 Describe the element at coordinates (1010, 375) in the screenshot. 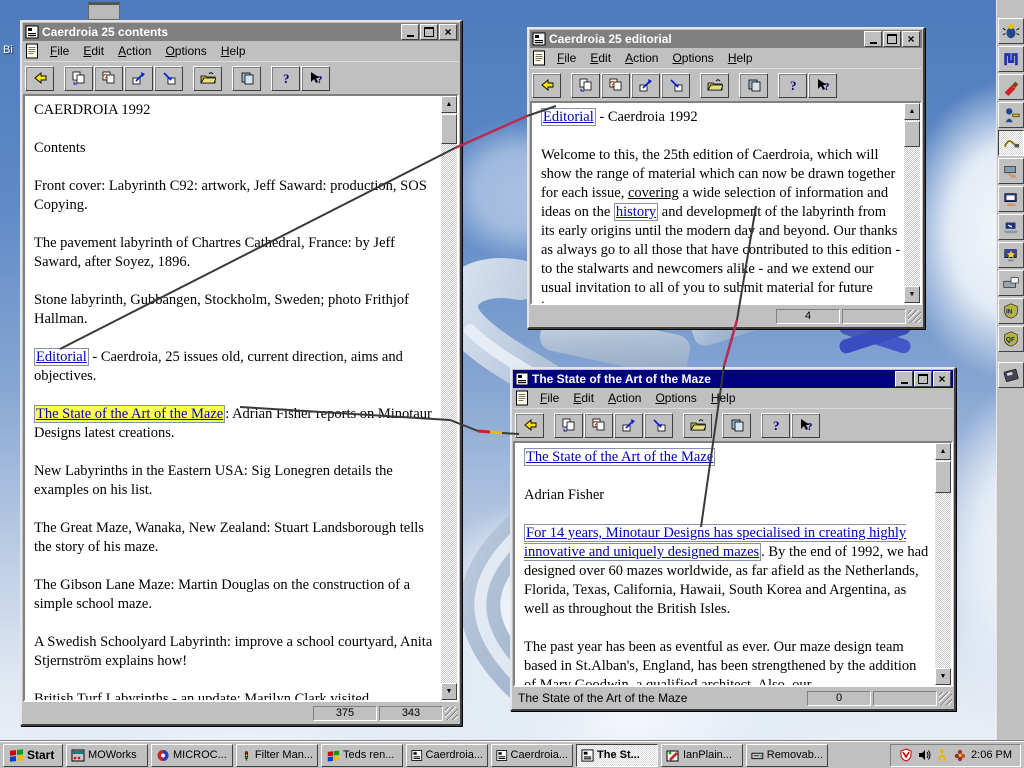

I see `disk-icon-button` at that location.